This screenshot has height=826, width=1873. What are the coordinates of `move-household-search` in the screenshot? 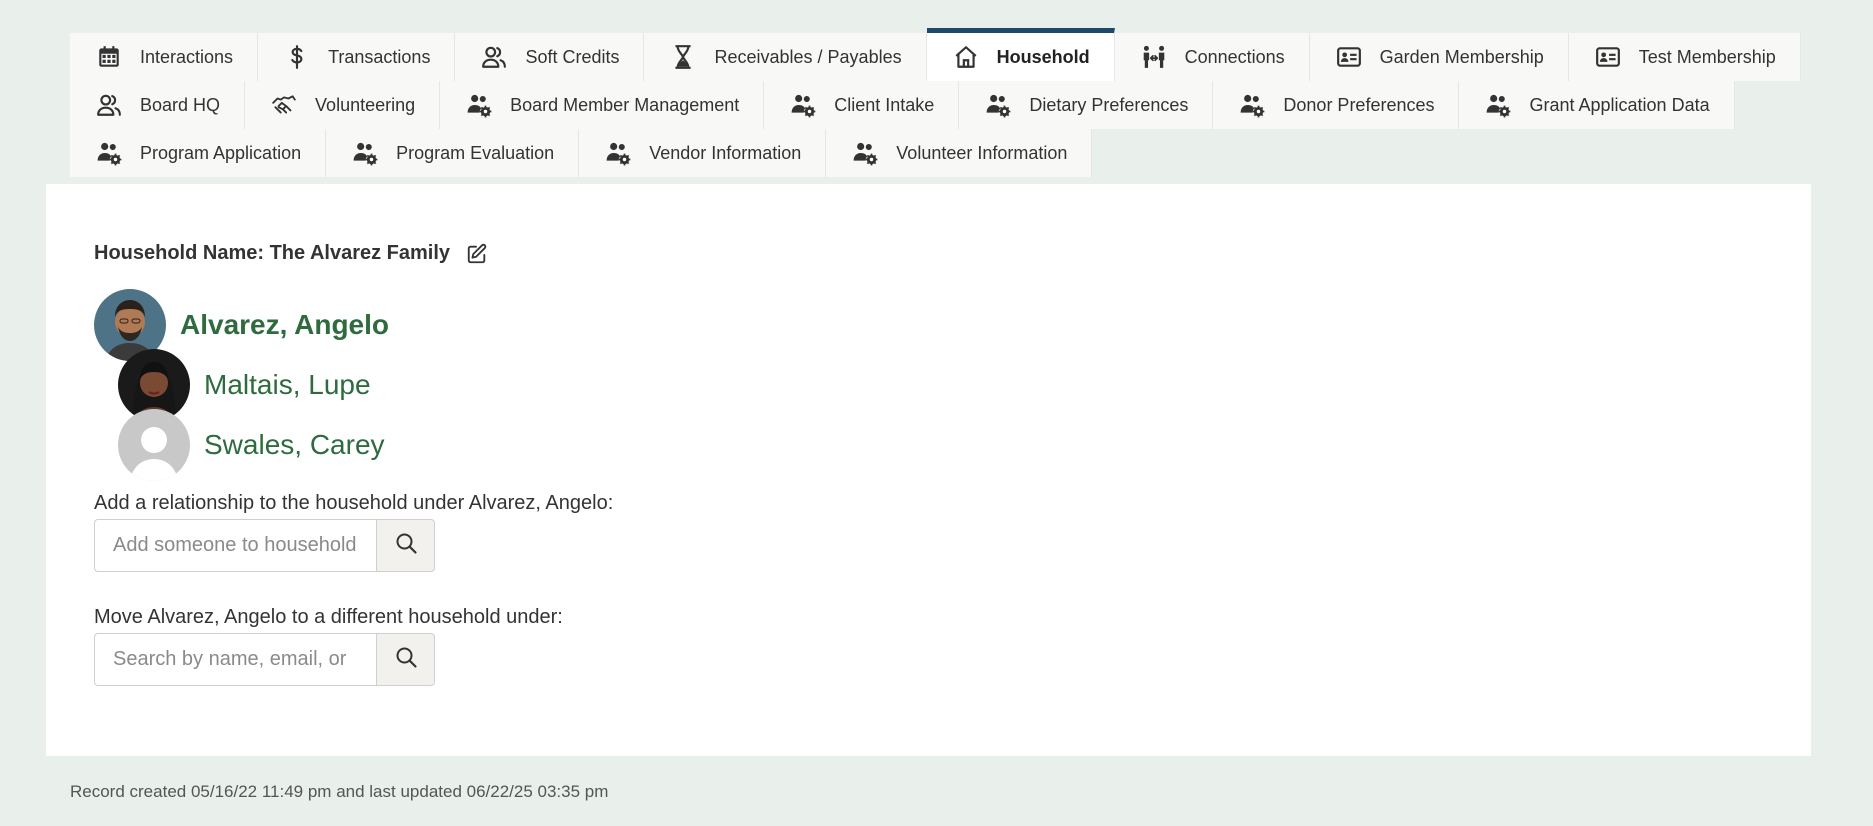 It's located at (264, 659).